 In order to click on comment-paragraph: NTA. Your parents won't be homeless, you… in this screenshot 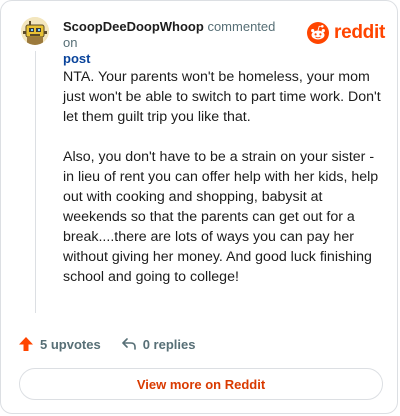, I will do `click(222, 97)`.